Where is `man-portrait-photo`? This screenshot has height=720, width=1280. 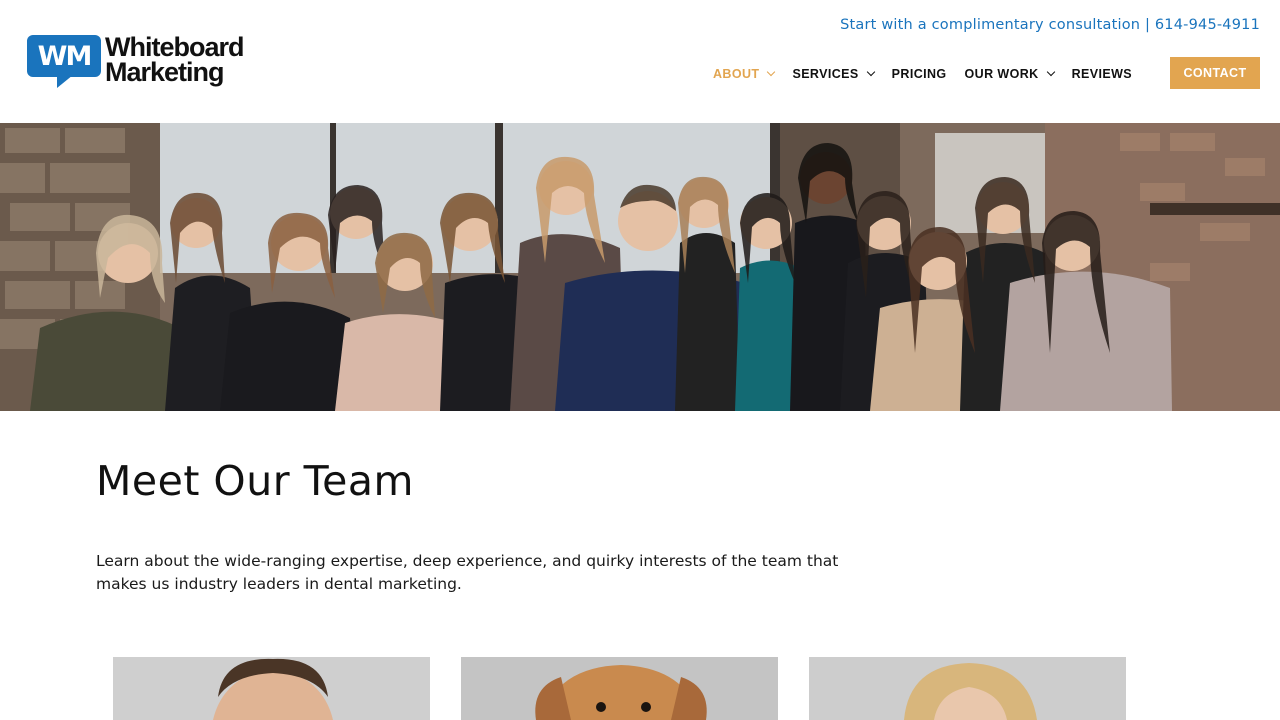 man-portrait-photo is located at coordinates (271, 688).